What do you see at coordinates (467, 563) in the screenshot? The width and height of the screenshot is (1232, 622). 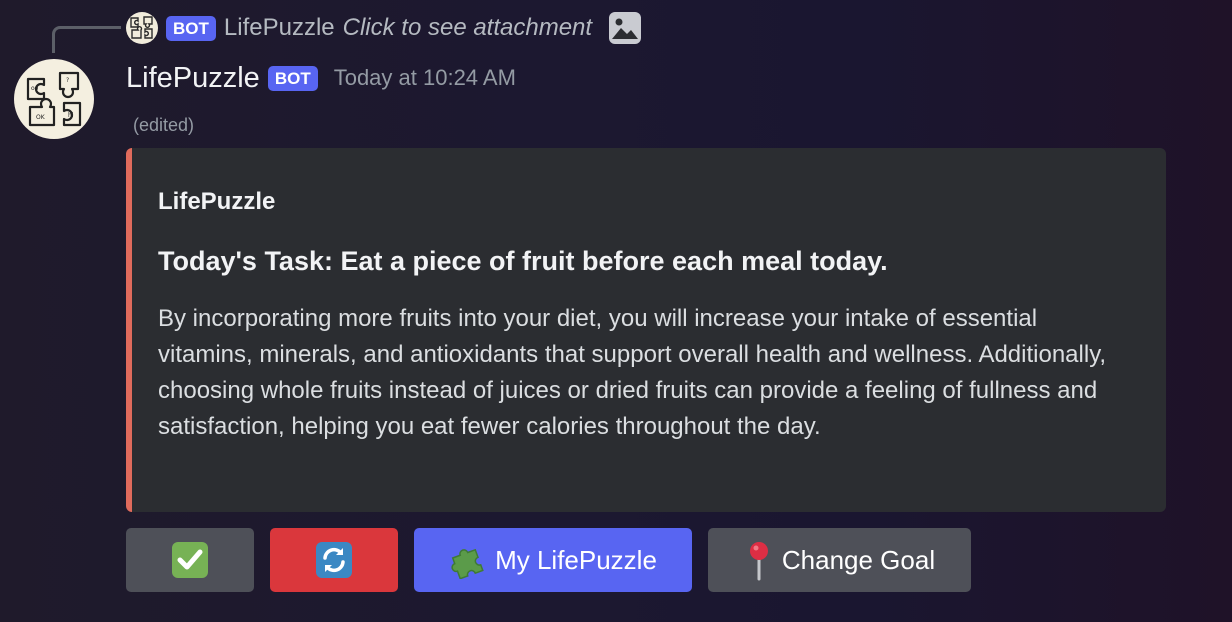 I see `puzzle-piece-icon` at bounding box center [467, 563].